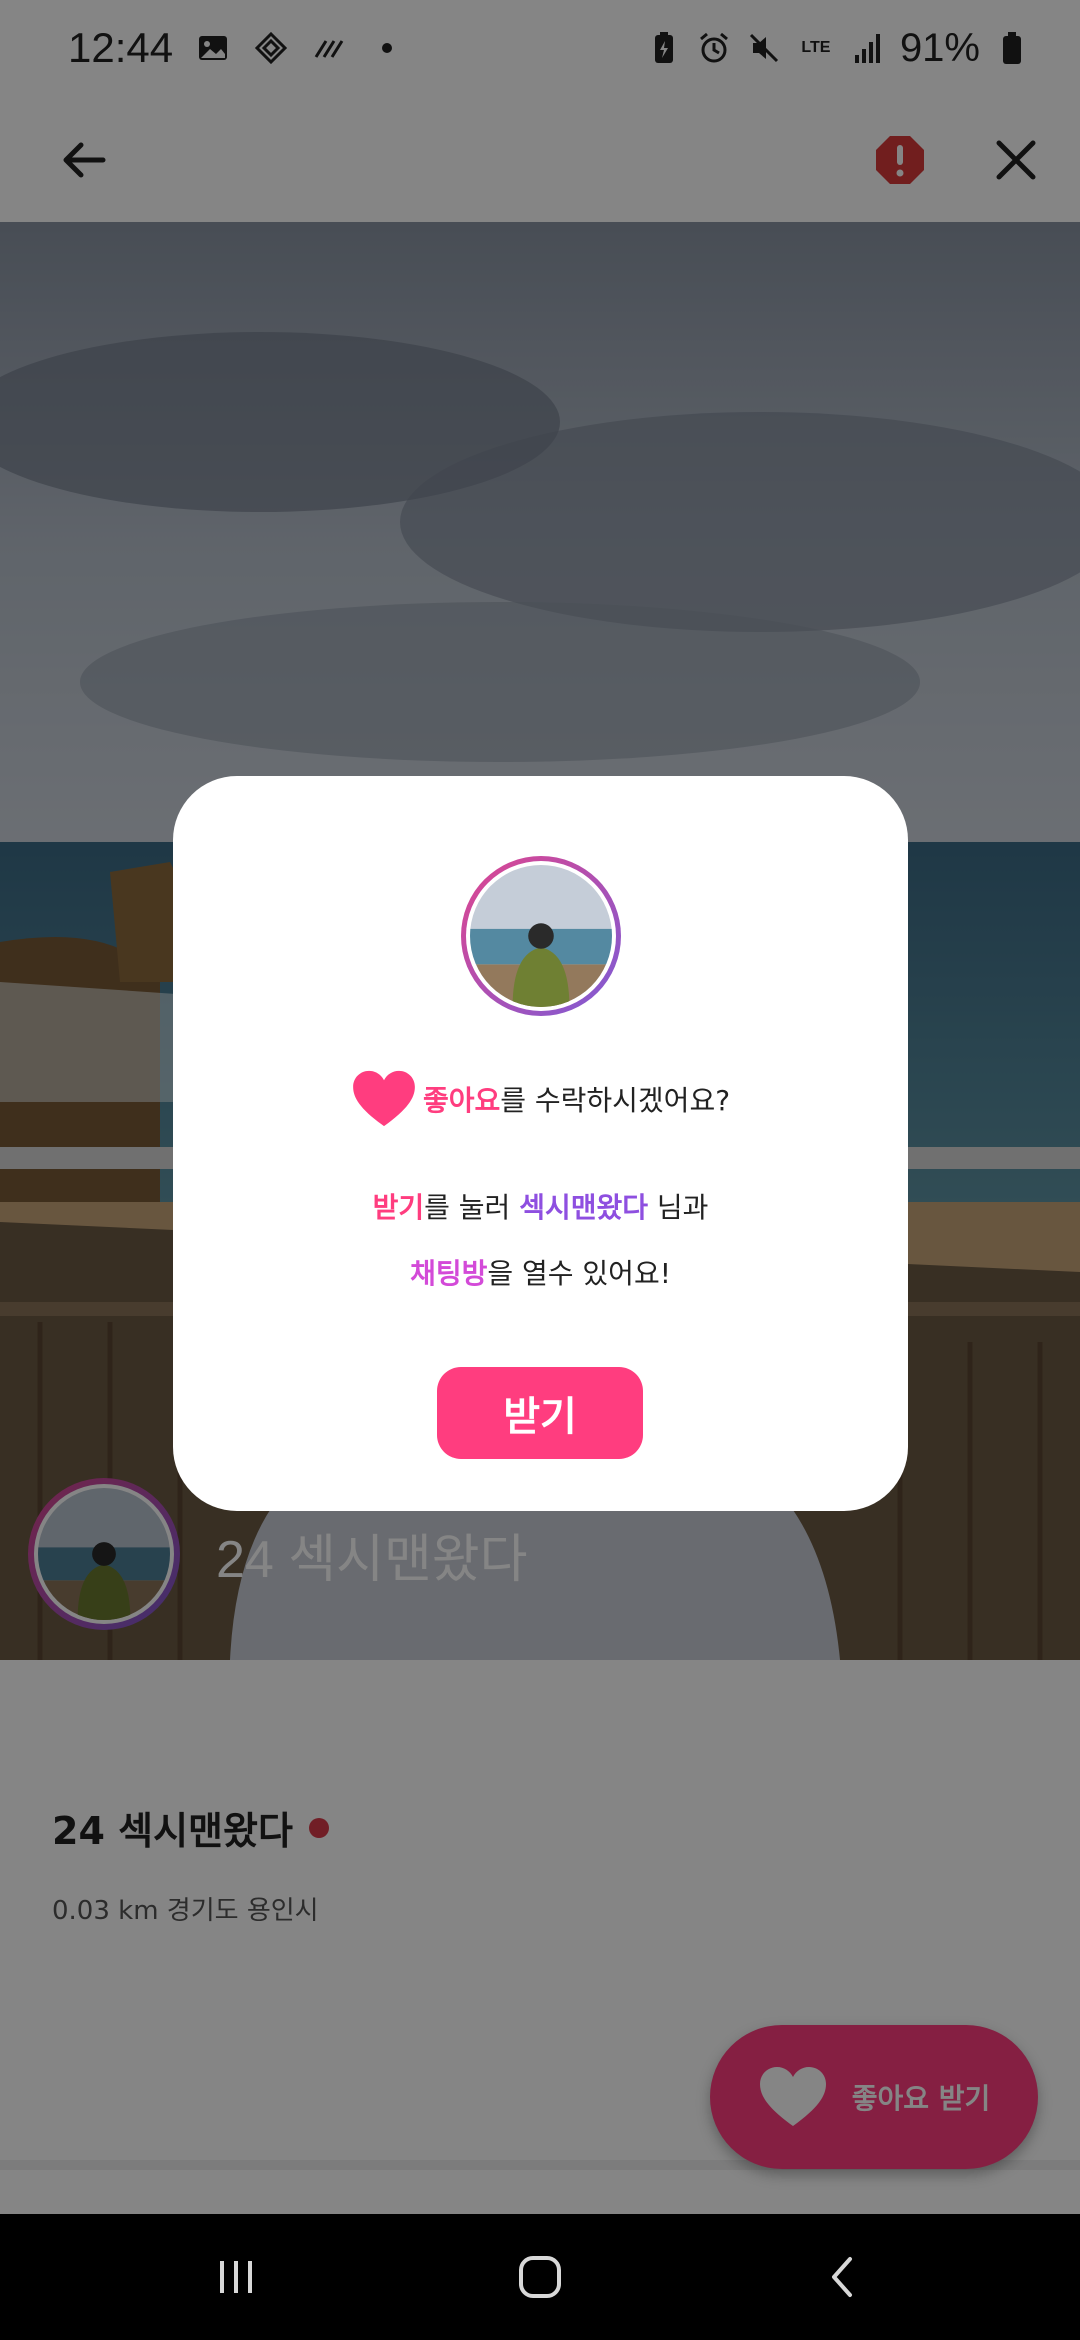 The image size is (1080, 2340). Describe the element at coordinates (678, 1207) in the screenshot. I see `desc-end-text: 님과` at that location.